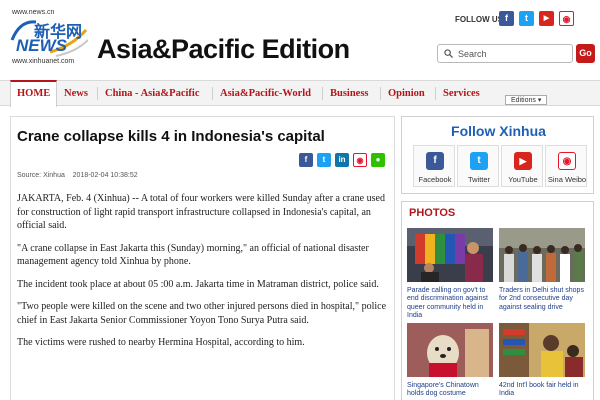 The image size is (600, 400). What do you see at coordinates (33, 12) in the screenshot?
I see `logo-url-text: www.news.cn` at bounding box center [33, 12].